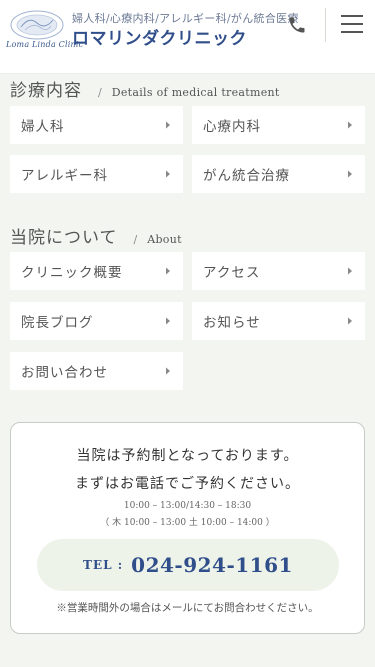 The image size is (375, 667). I want to click on nav-button-contact: お問い合わせ, so click(96, 371).